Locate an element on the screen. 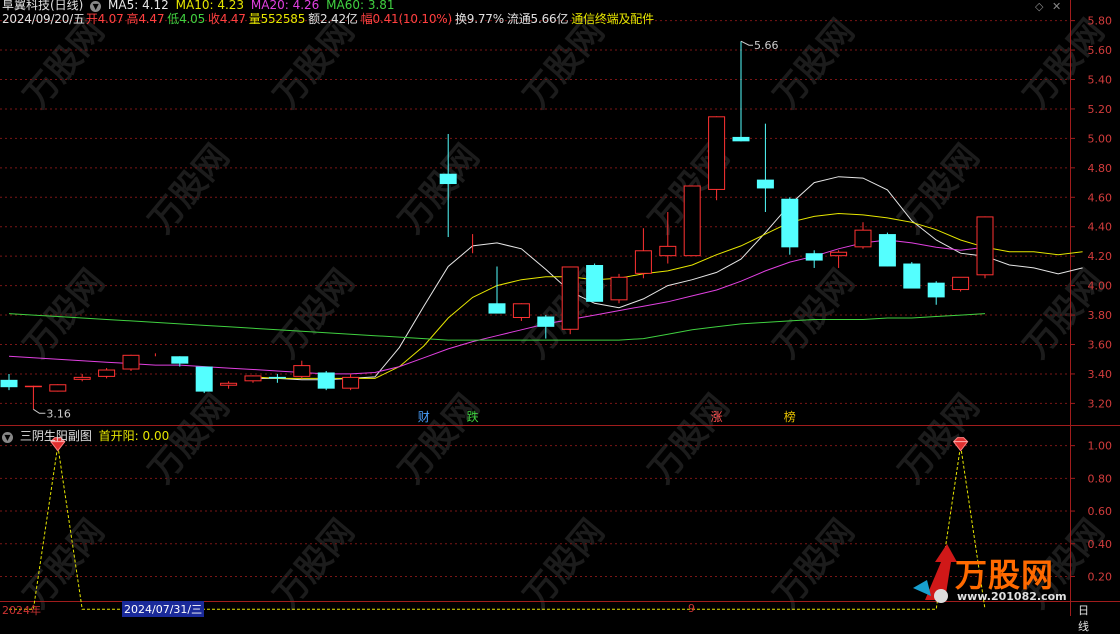 Image resolution: width=1120 pixels, height=634 pixels. close-value: 4.47 is located at coordinates (233, 19).